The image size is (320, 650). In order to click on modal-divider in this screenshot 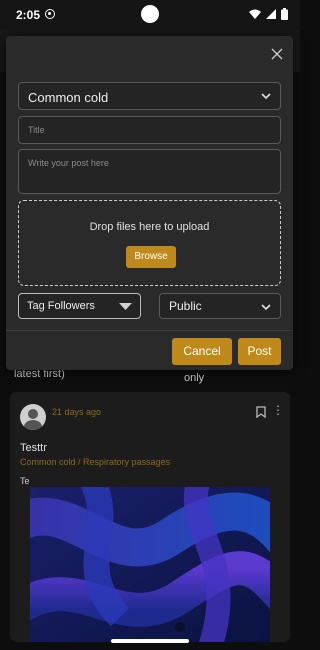, I will do `click(149, 330)`.